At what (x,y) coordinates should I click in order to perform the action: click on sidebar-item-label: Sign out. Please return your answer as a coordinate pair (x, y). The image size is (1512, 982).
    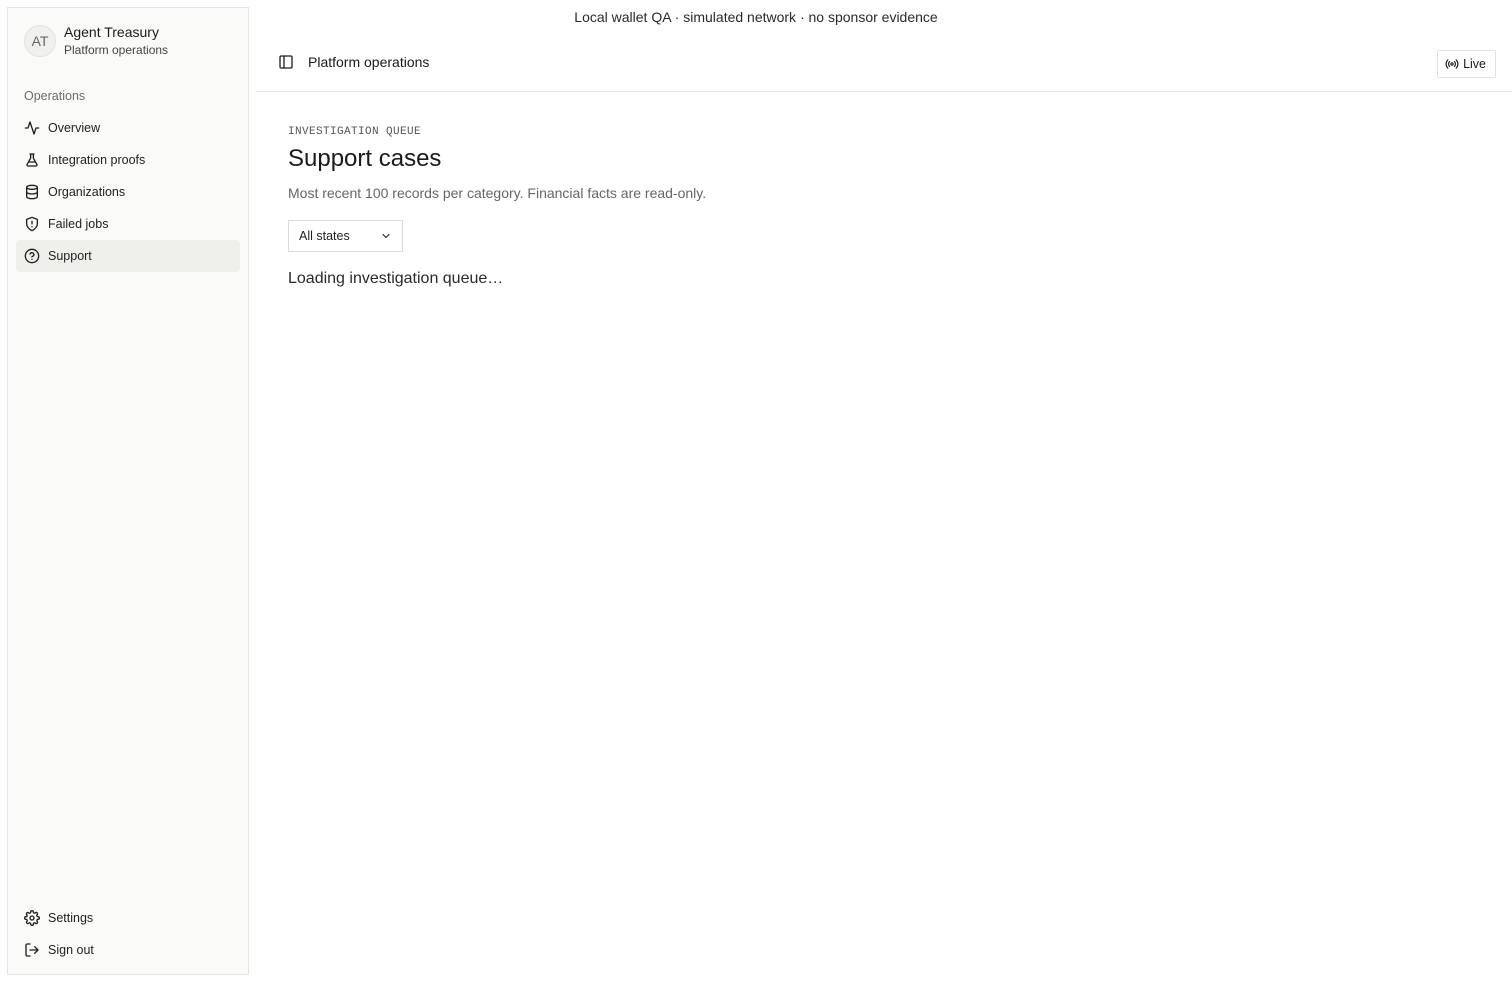
    Looking at the image, I should click on (71, 950).